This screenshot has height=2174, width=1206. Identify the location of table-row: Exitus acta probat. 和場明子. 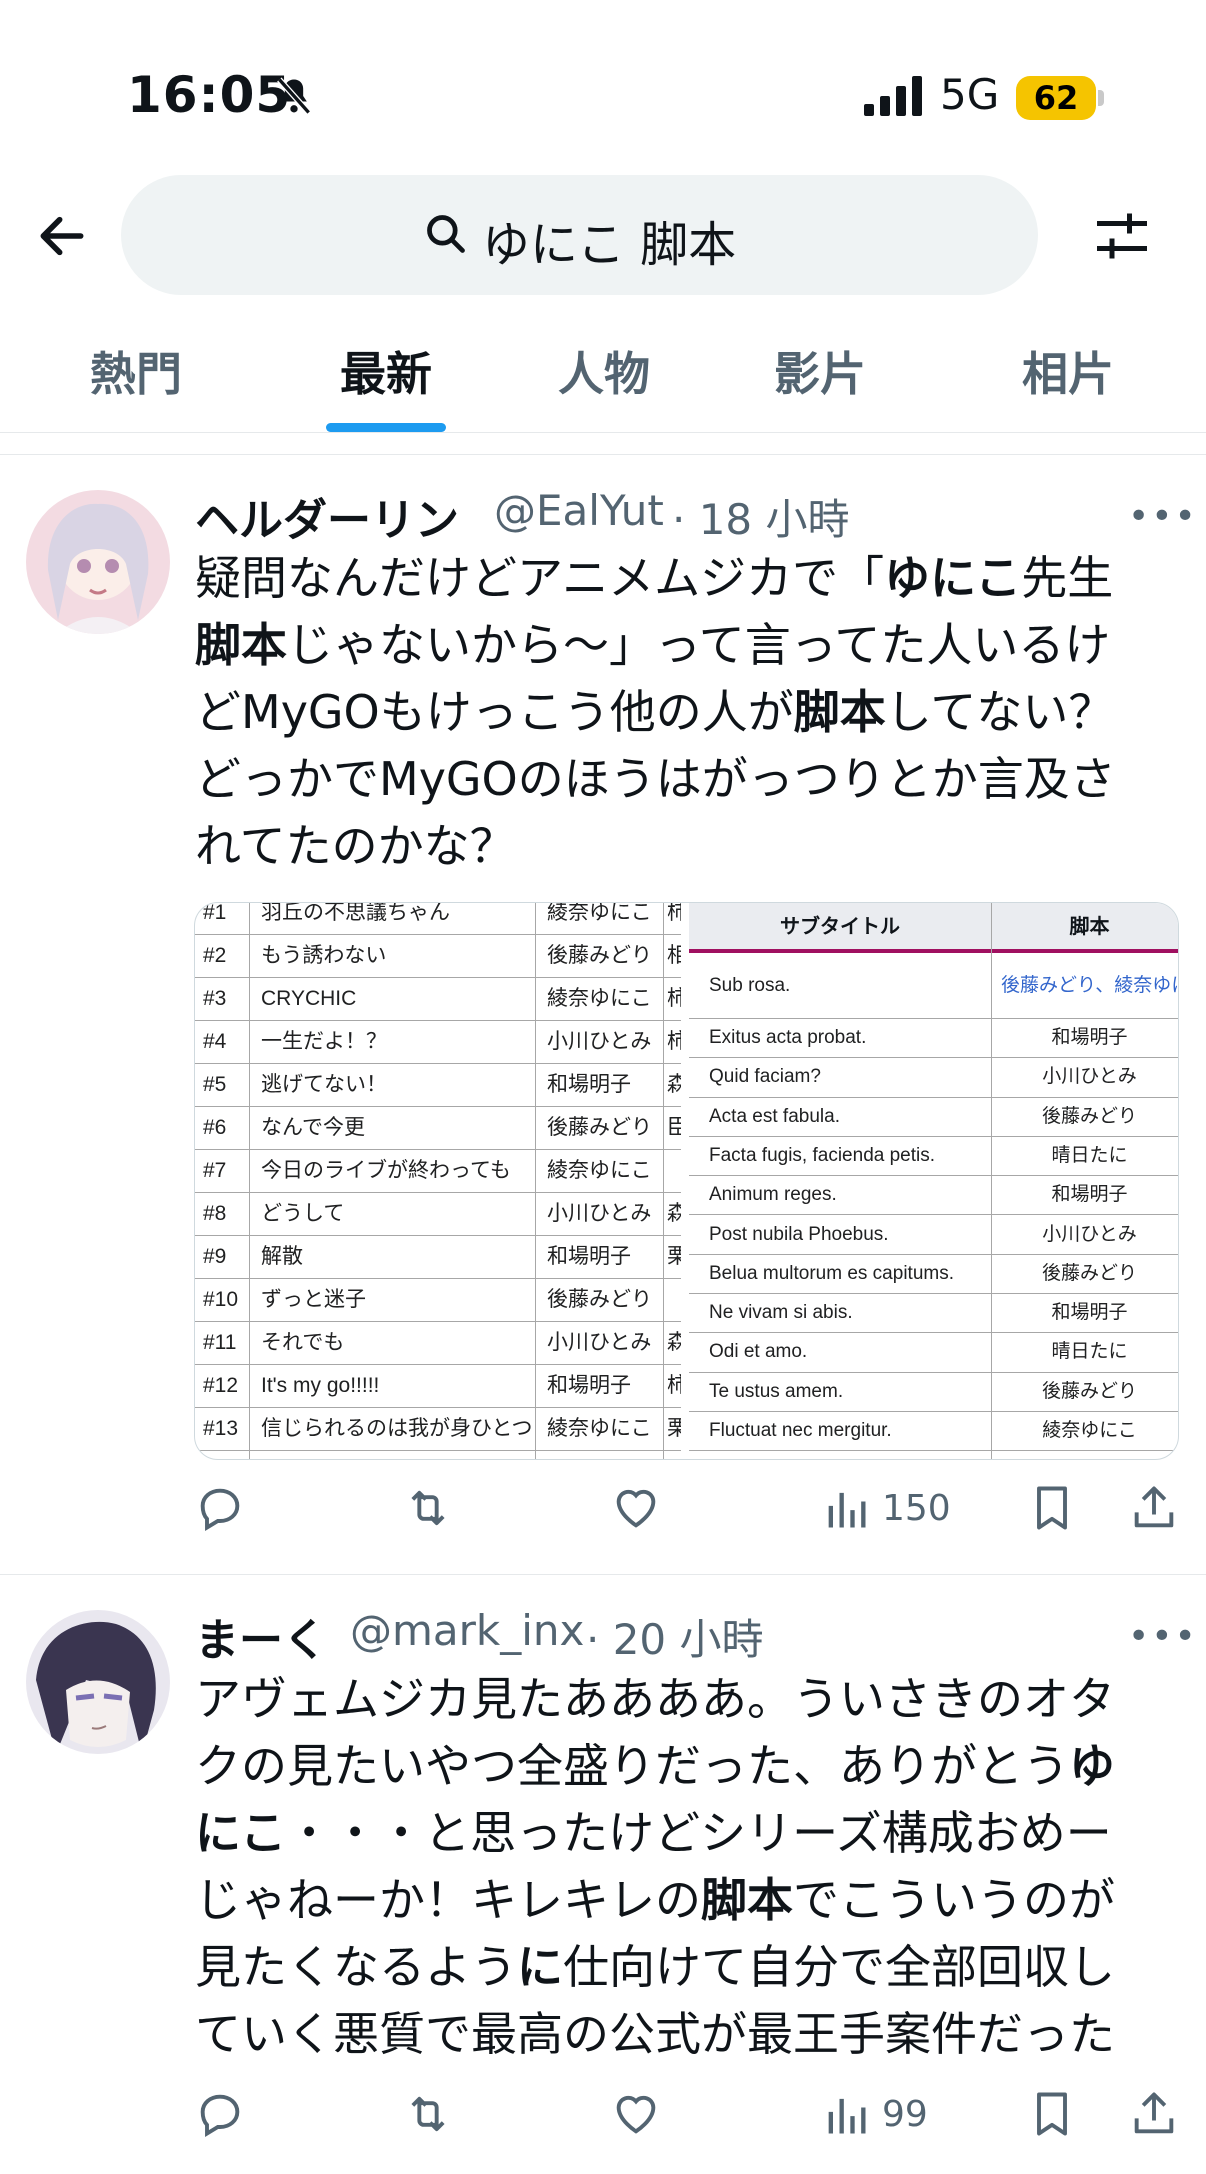
(933, 1038).